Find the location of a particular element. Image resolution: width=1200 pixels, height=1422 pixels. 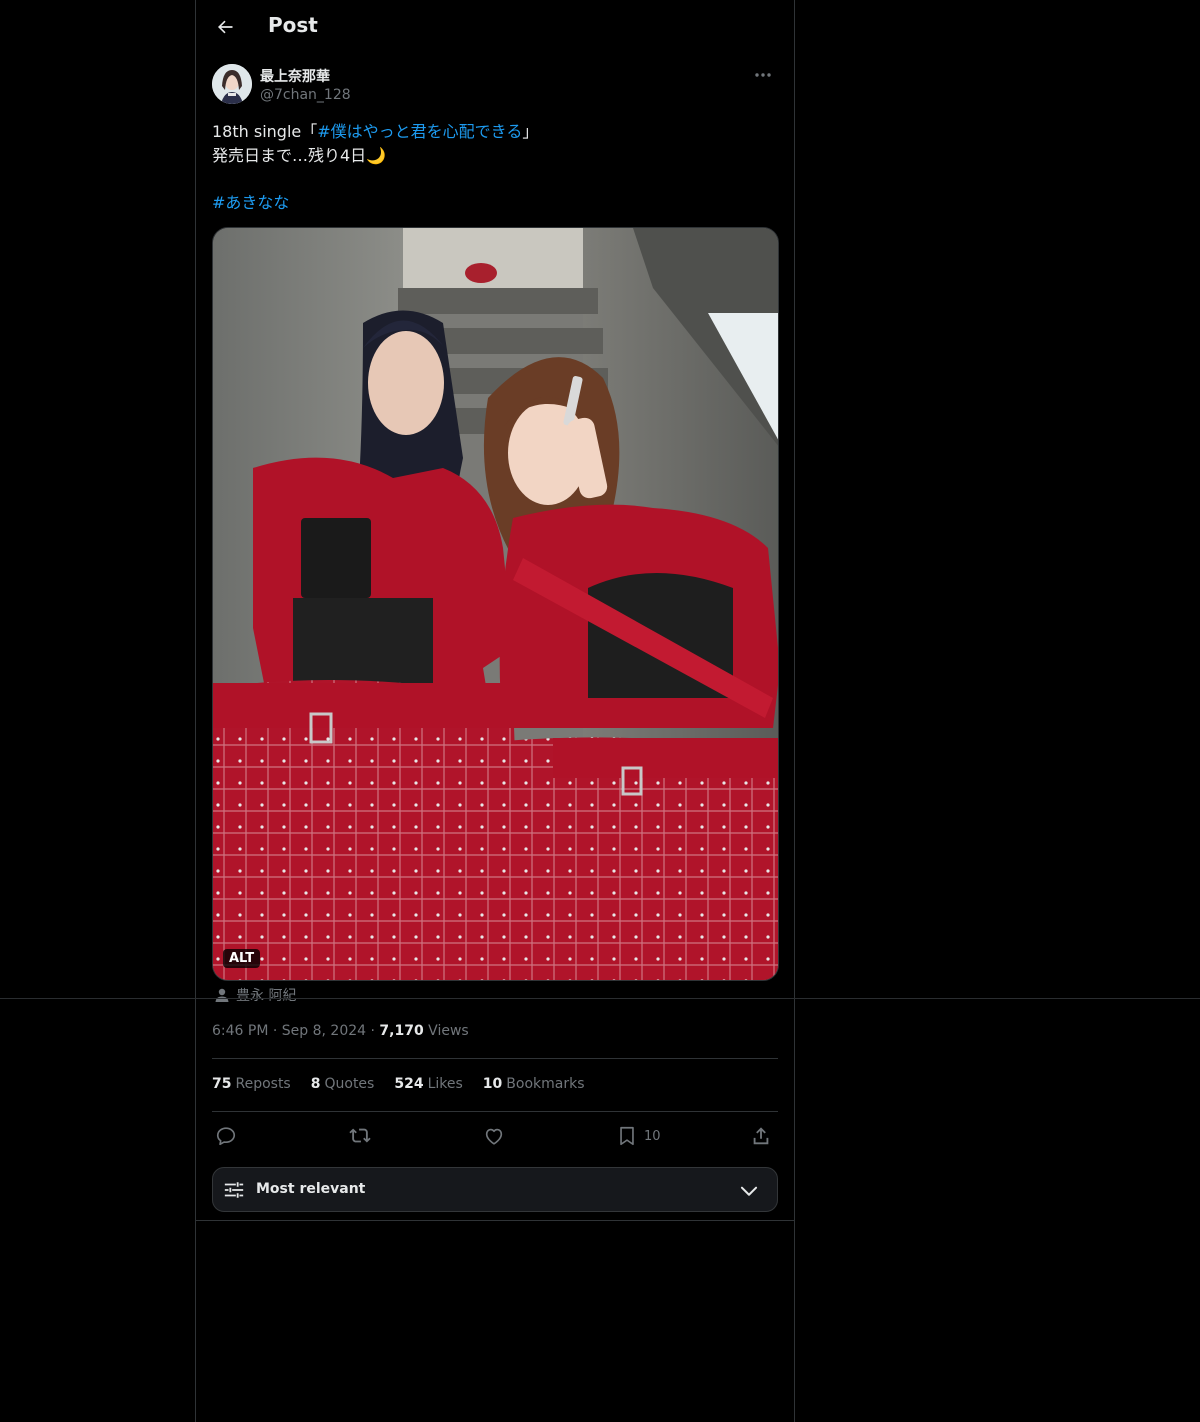

stat-quotes: 8 Quotes is located at coordinates (343, 1084).